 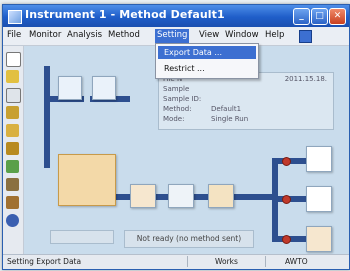 What do you see at coordinates (12, 202) in the screenshot?
I see `edit-icon` at bounding box center [12, 202].